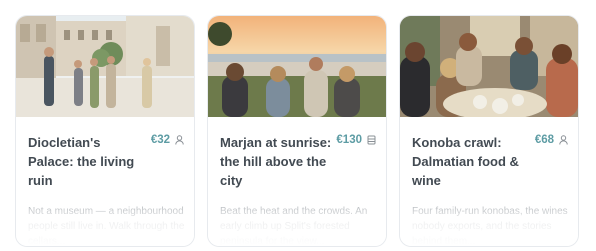  What do you see at coordinates (105, 66) in the screenshot?
I see `tour-photo-palace` at bounding box center [105, 66].